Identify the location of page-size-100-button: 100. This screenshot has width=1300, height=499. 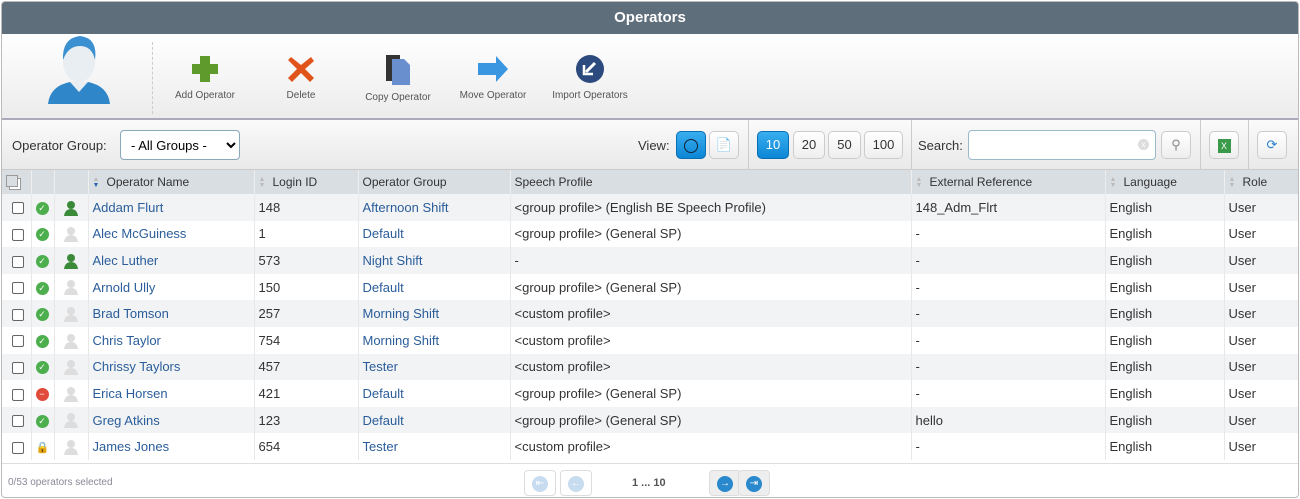
(883, 145).